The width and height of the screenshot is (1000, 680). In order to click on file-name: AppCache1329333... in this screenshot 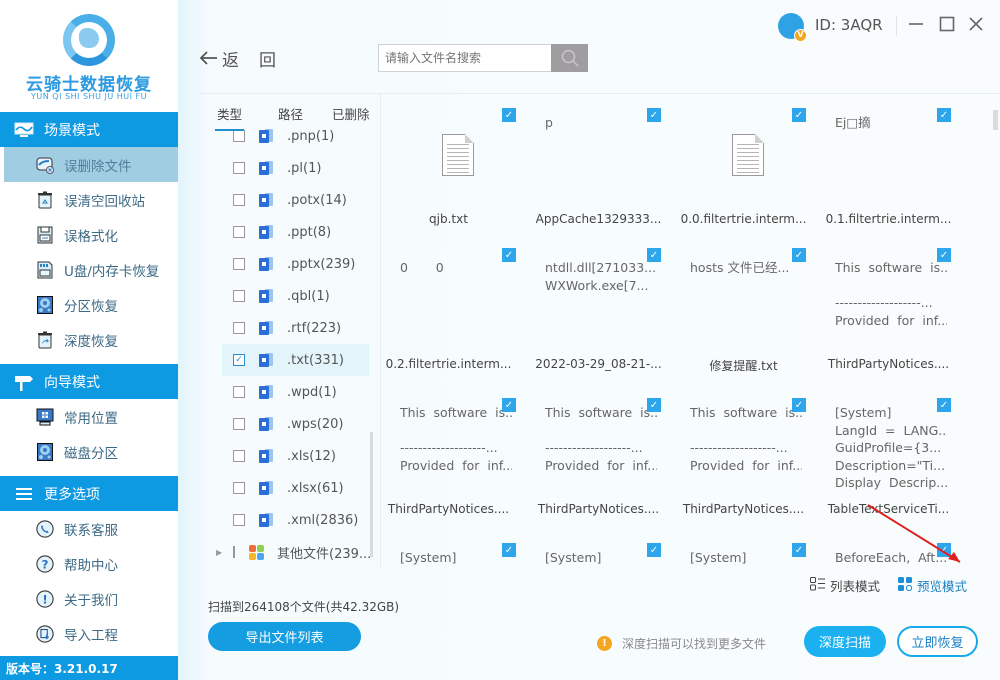, I will do `click(598, 219)`.